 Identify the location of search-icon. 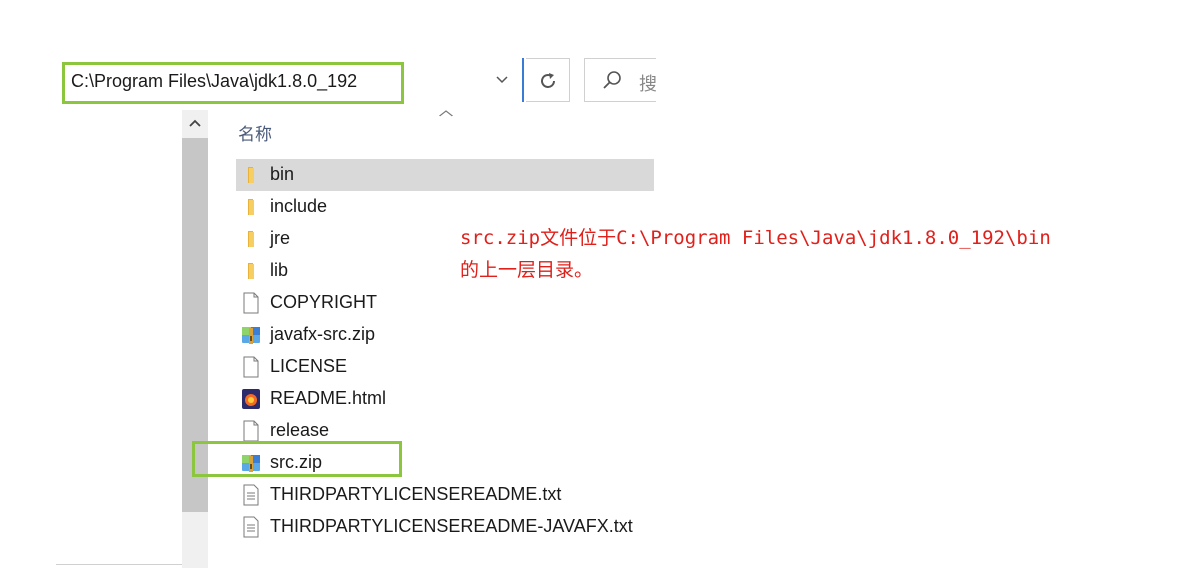
(612, 80).